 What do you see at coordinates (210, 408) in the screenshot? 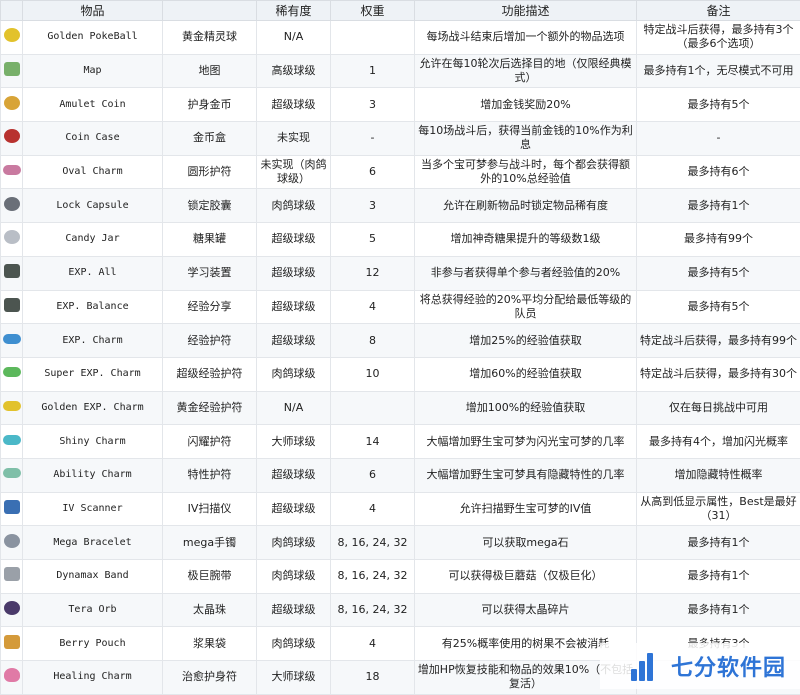
I see `item-name-cn: 黄金经验护符` at bounding box center [210, 408].